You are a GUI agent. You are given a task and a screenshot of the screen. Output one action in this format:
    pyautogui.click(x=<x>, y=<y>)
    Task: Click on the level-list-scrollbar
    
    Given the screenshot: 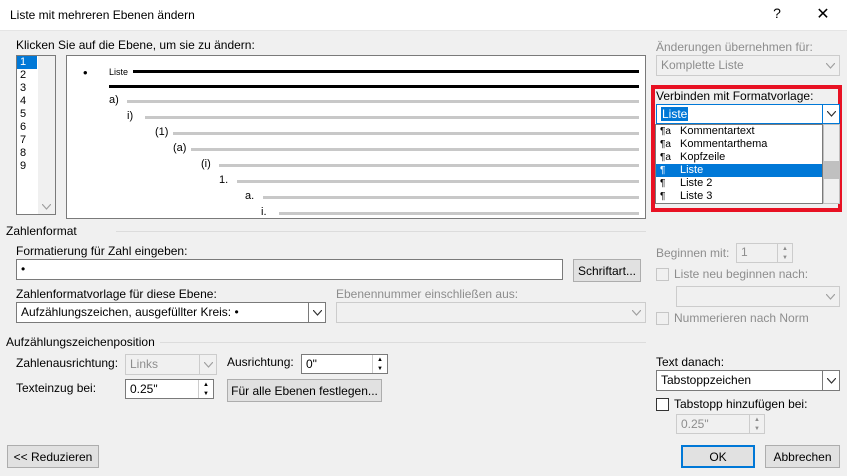 What is the action you would take?
    pyautogui.click(x=46, y=135)
    